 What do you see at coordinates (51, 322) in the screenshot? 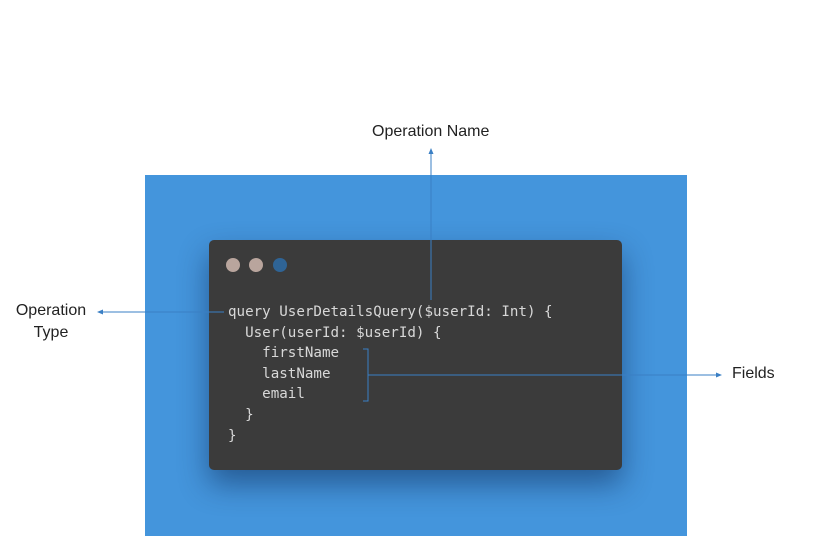
I see `operation-type-label: Operation Type` at bounding box center [51, 322].